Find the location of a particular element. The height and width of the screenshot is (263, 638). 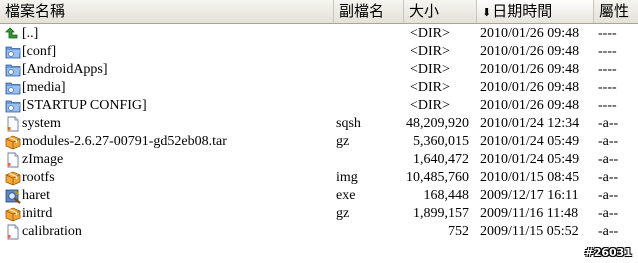

file-date: 2009/11/16 11:48 is located at coordinates (529, 213).